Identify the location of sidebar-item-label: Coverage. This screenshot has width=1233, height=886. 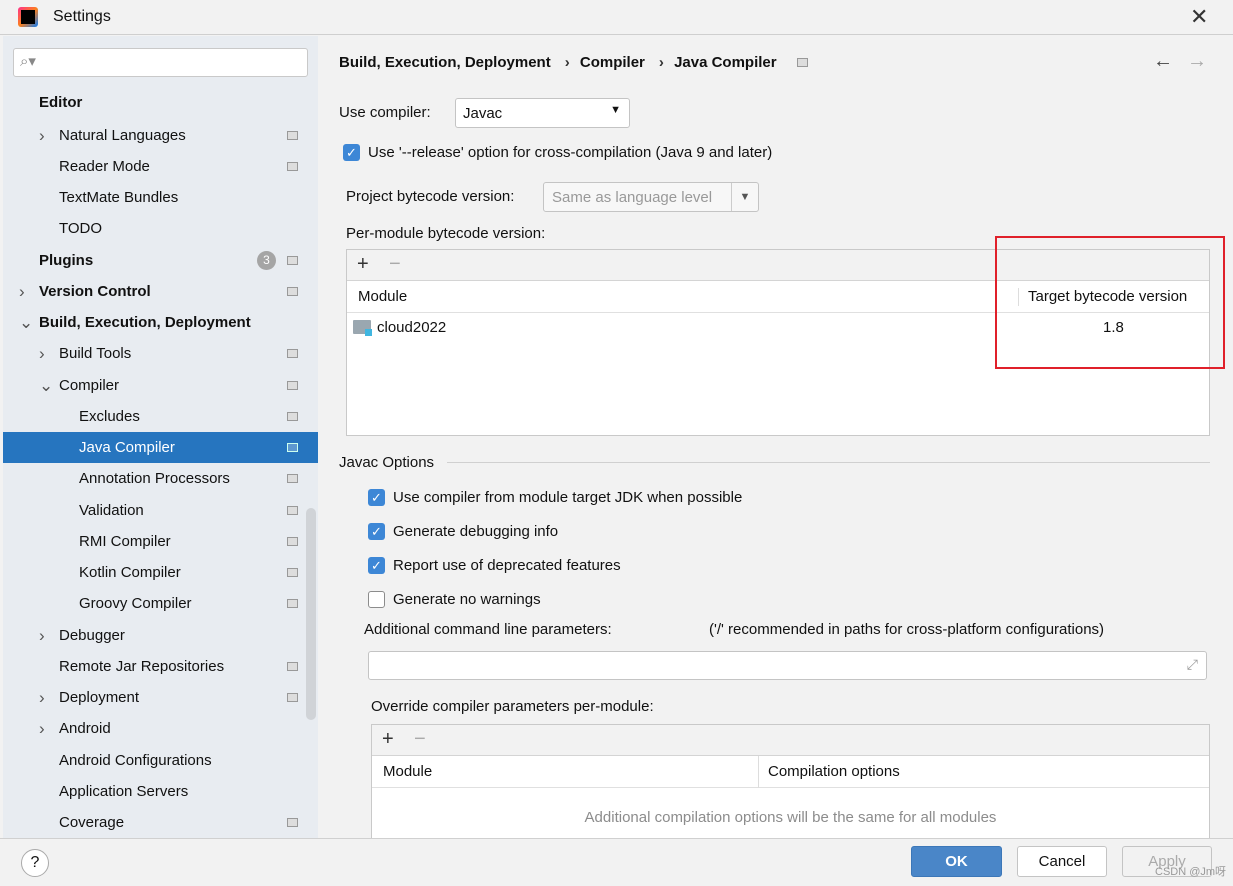
(92, 822).